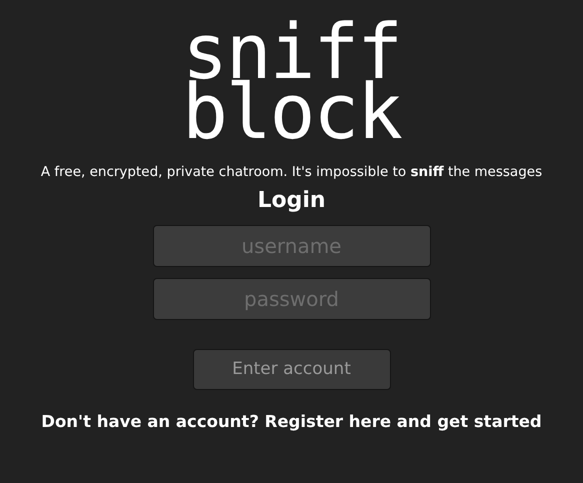 The width and height of the screenshot is (583, 483). What do you see at coordinates (291, 369) in the screenshot?
I see `enter-account-button: Enter account` at bounding box center [291, 369].